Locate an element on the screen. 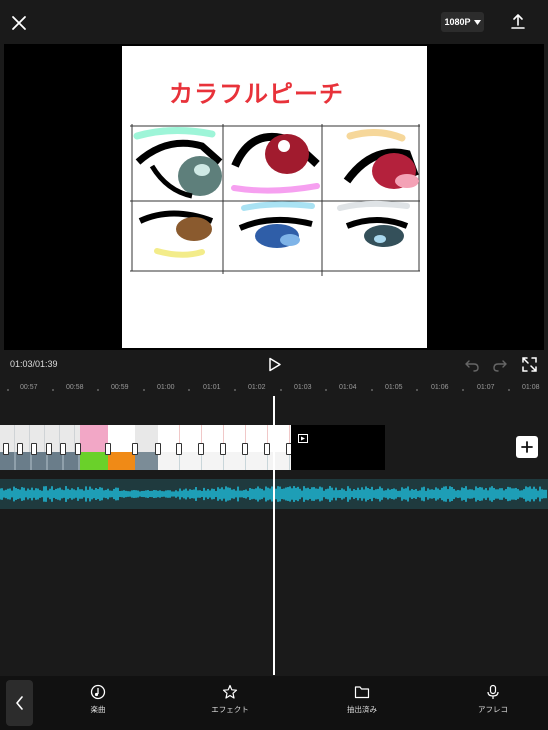  playback-controls: 01:03/01:39 is located at coordinates (274, 365).